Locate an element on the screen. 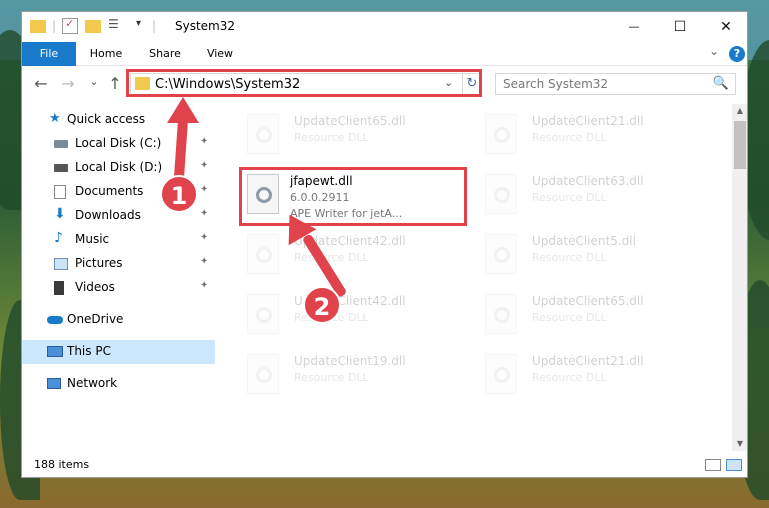 This screenshot has height=508, width=769. music-icon: ♪ is located at coordinates (58, 238).